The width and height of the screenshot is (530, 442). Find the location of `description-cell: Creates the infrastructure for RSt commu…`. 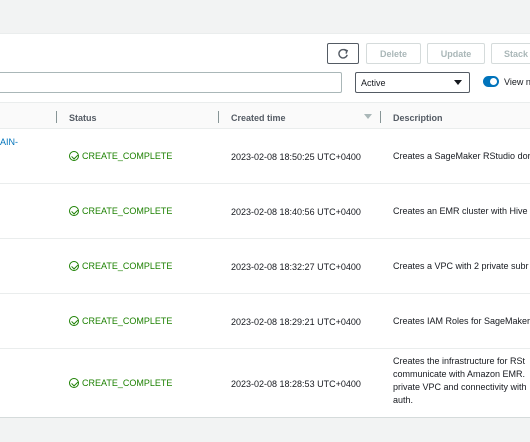

description-cell: Creates the infrastructure for RSt commu… is located at coordinates (461, 381).